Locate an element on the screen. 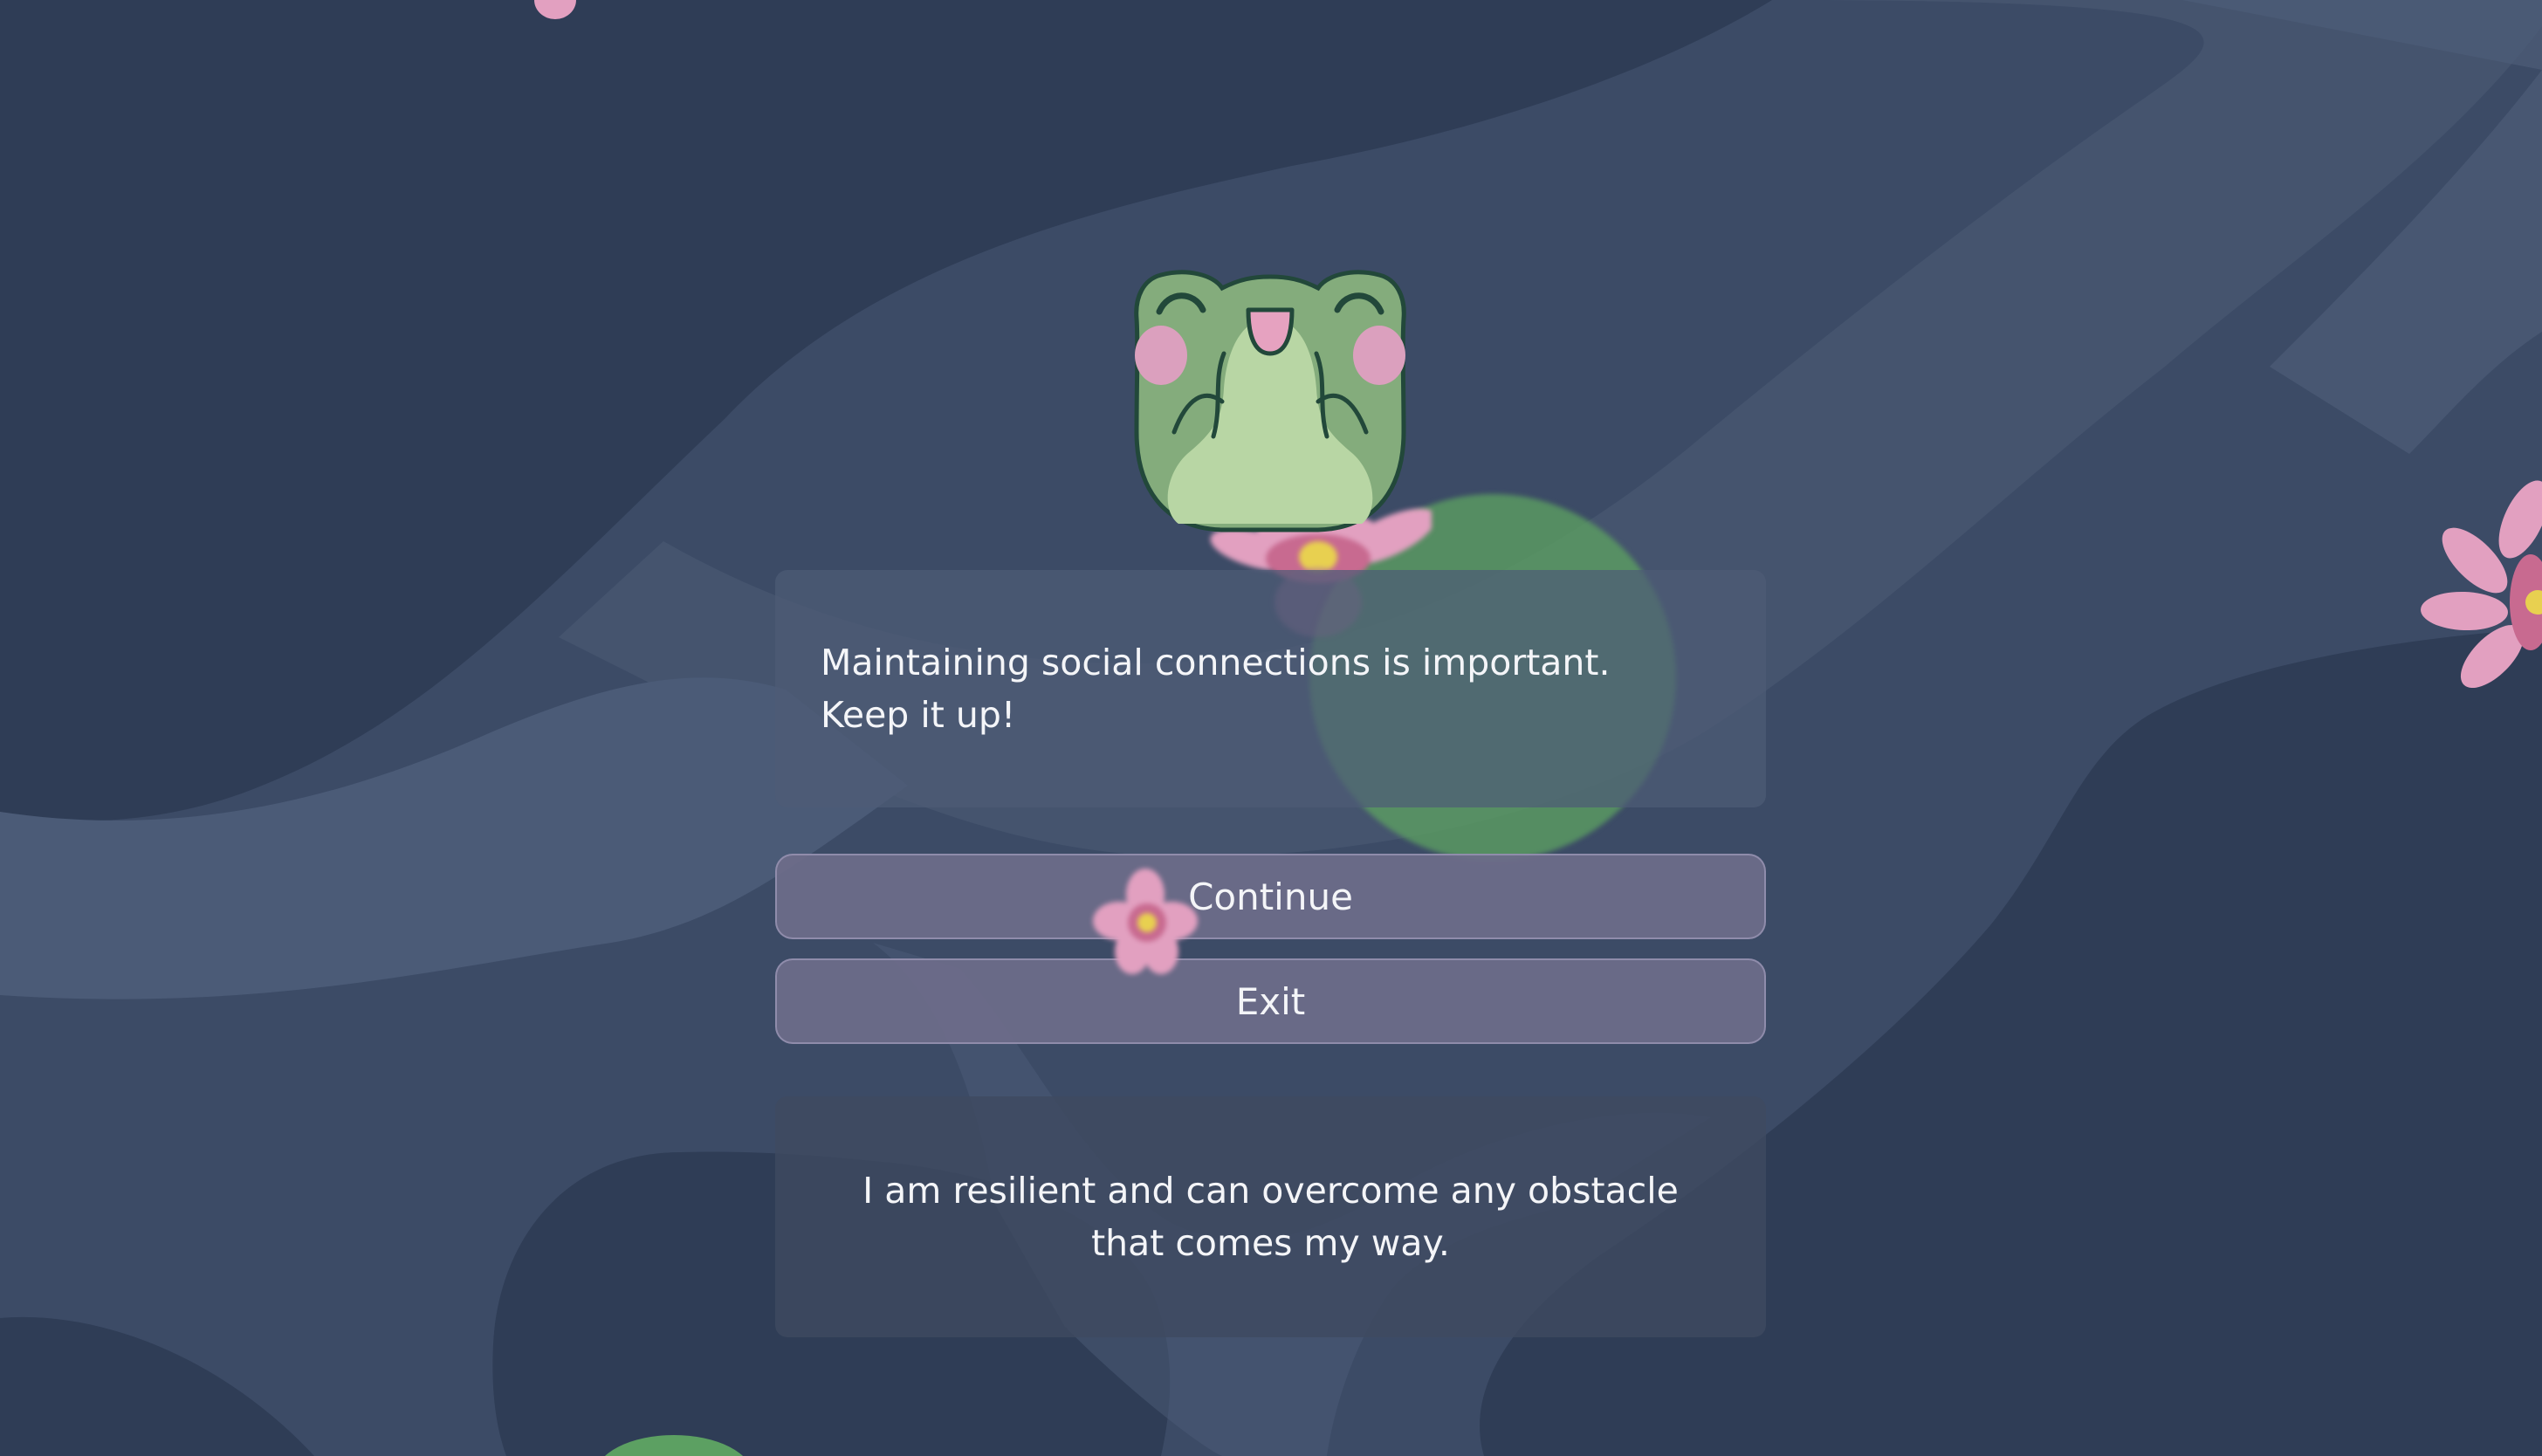  continue-button-label: Continue is located at coordinates (1270, 896).